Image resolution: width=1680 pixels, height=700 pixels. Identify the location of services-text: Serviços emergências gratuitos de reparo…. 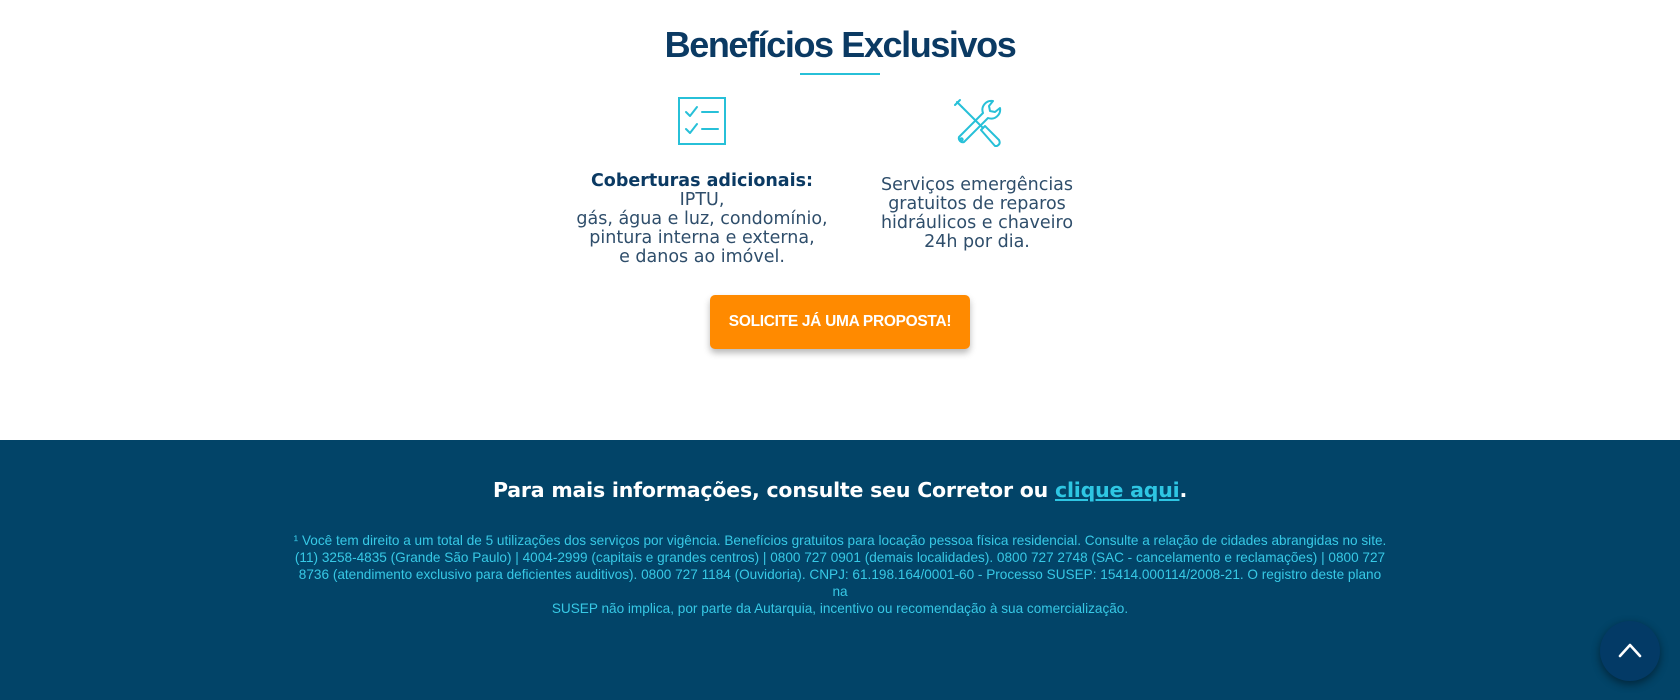
(977, 214).